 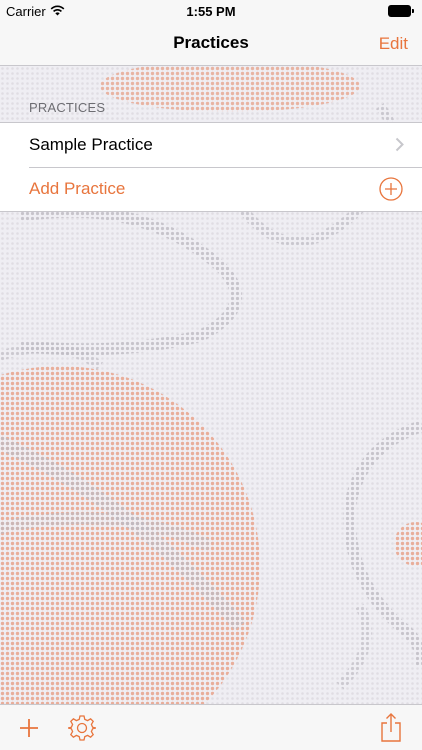 I want to click on settings-button, so click(x=81, y=730).